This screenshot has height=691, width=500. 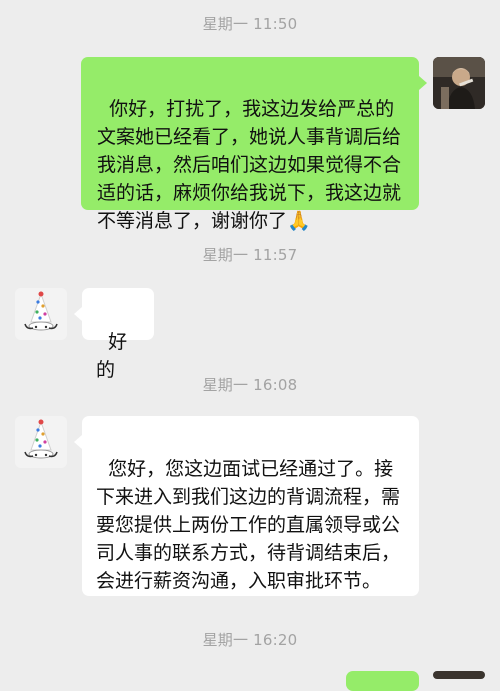 I want to click on my-avatar-partial, so click(x=459, y=675).